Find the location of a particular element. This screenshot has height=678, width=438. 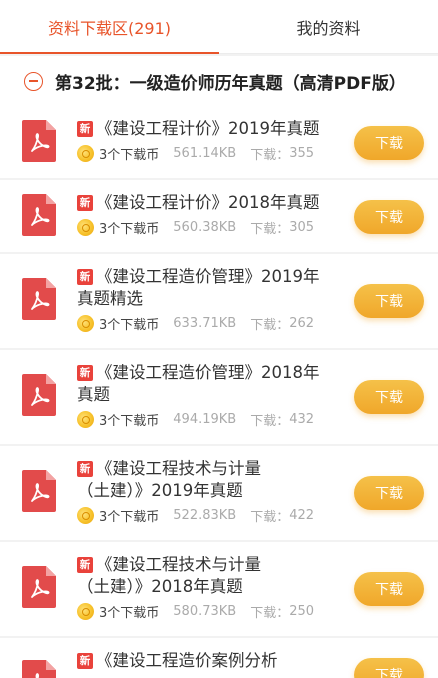

item-title: 新《建设工程技术与计量 （土建）》2019年真题 is located at coordinates (207, 480).